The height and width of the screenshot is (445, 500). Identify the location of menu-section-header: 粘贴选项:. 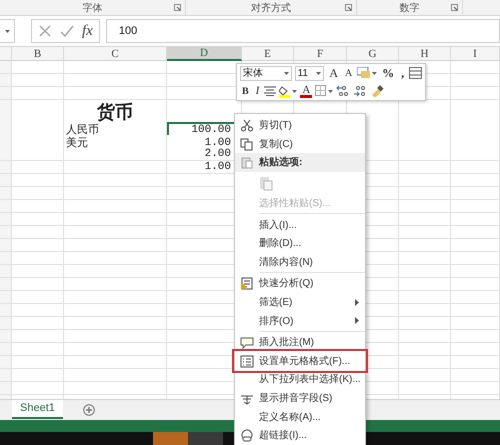
(300, 162).